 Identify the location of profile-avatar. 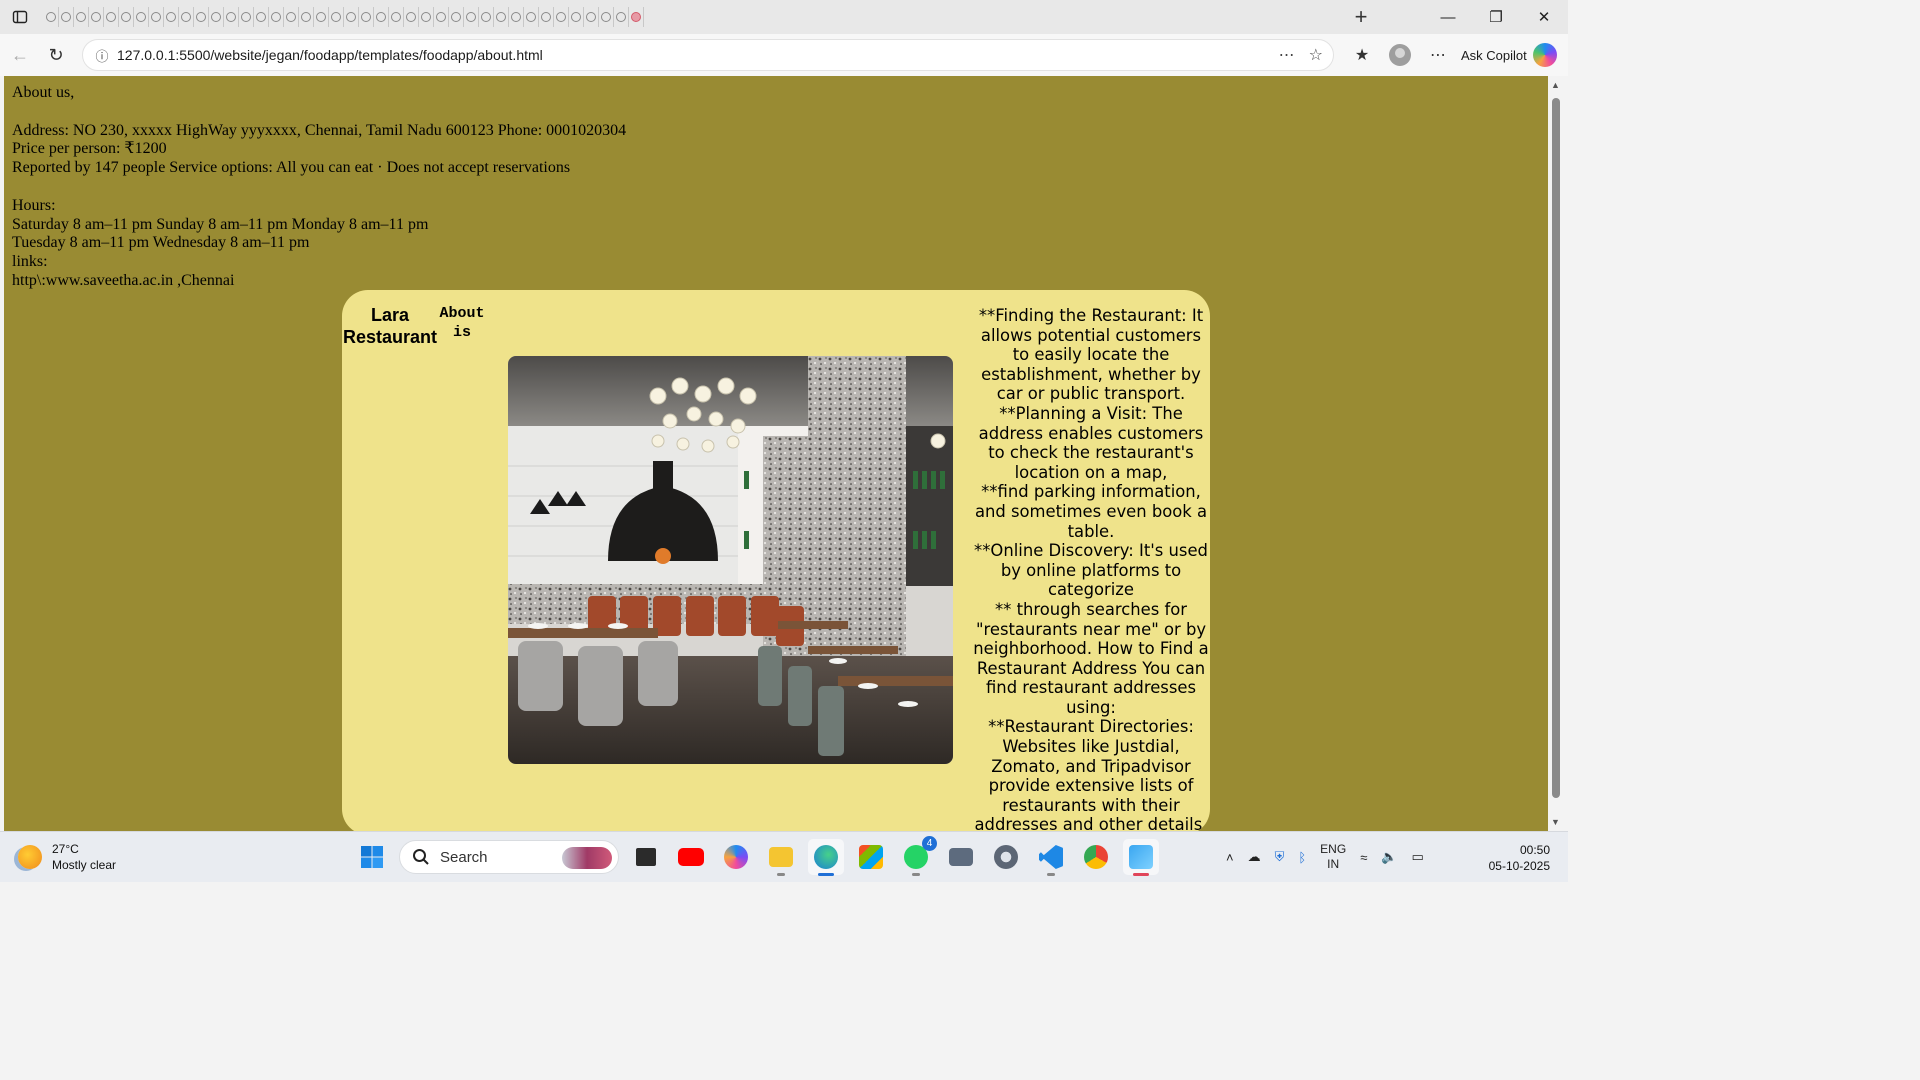
(1400, 55).